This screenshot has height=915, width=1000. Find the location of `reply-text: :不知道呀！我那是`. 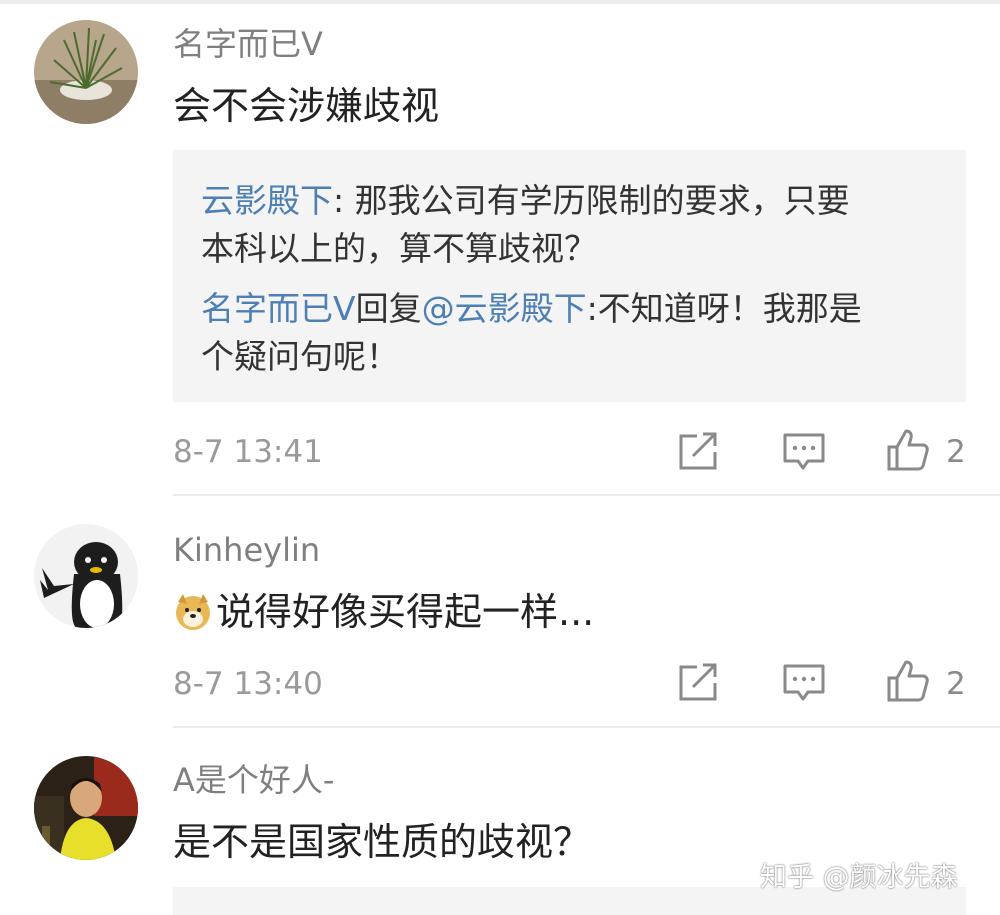

reply-text: :不知道呀！我那是 is located at coordinates (724, 308).